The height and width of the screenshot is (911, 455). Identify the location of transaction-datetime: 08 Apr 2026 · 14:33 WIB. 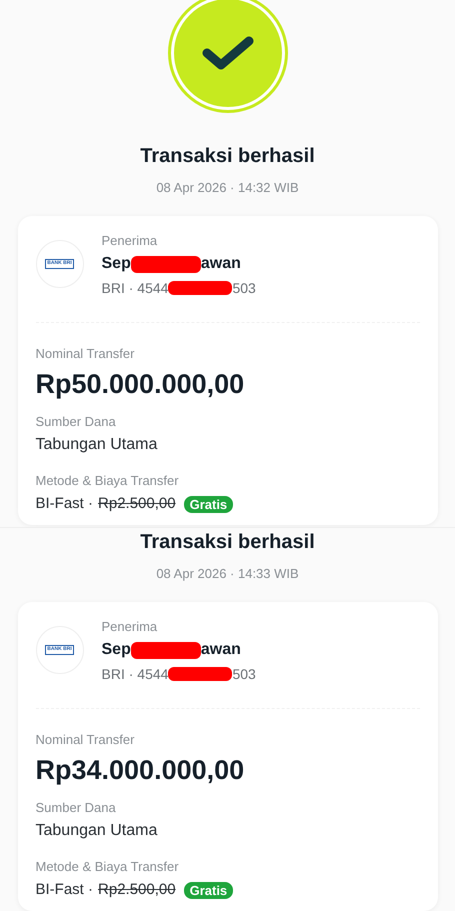
(227, 574).